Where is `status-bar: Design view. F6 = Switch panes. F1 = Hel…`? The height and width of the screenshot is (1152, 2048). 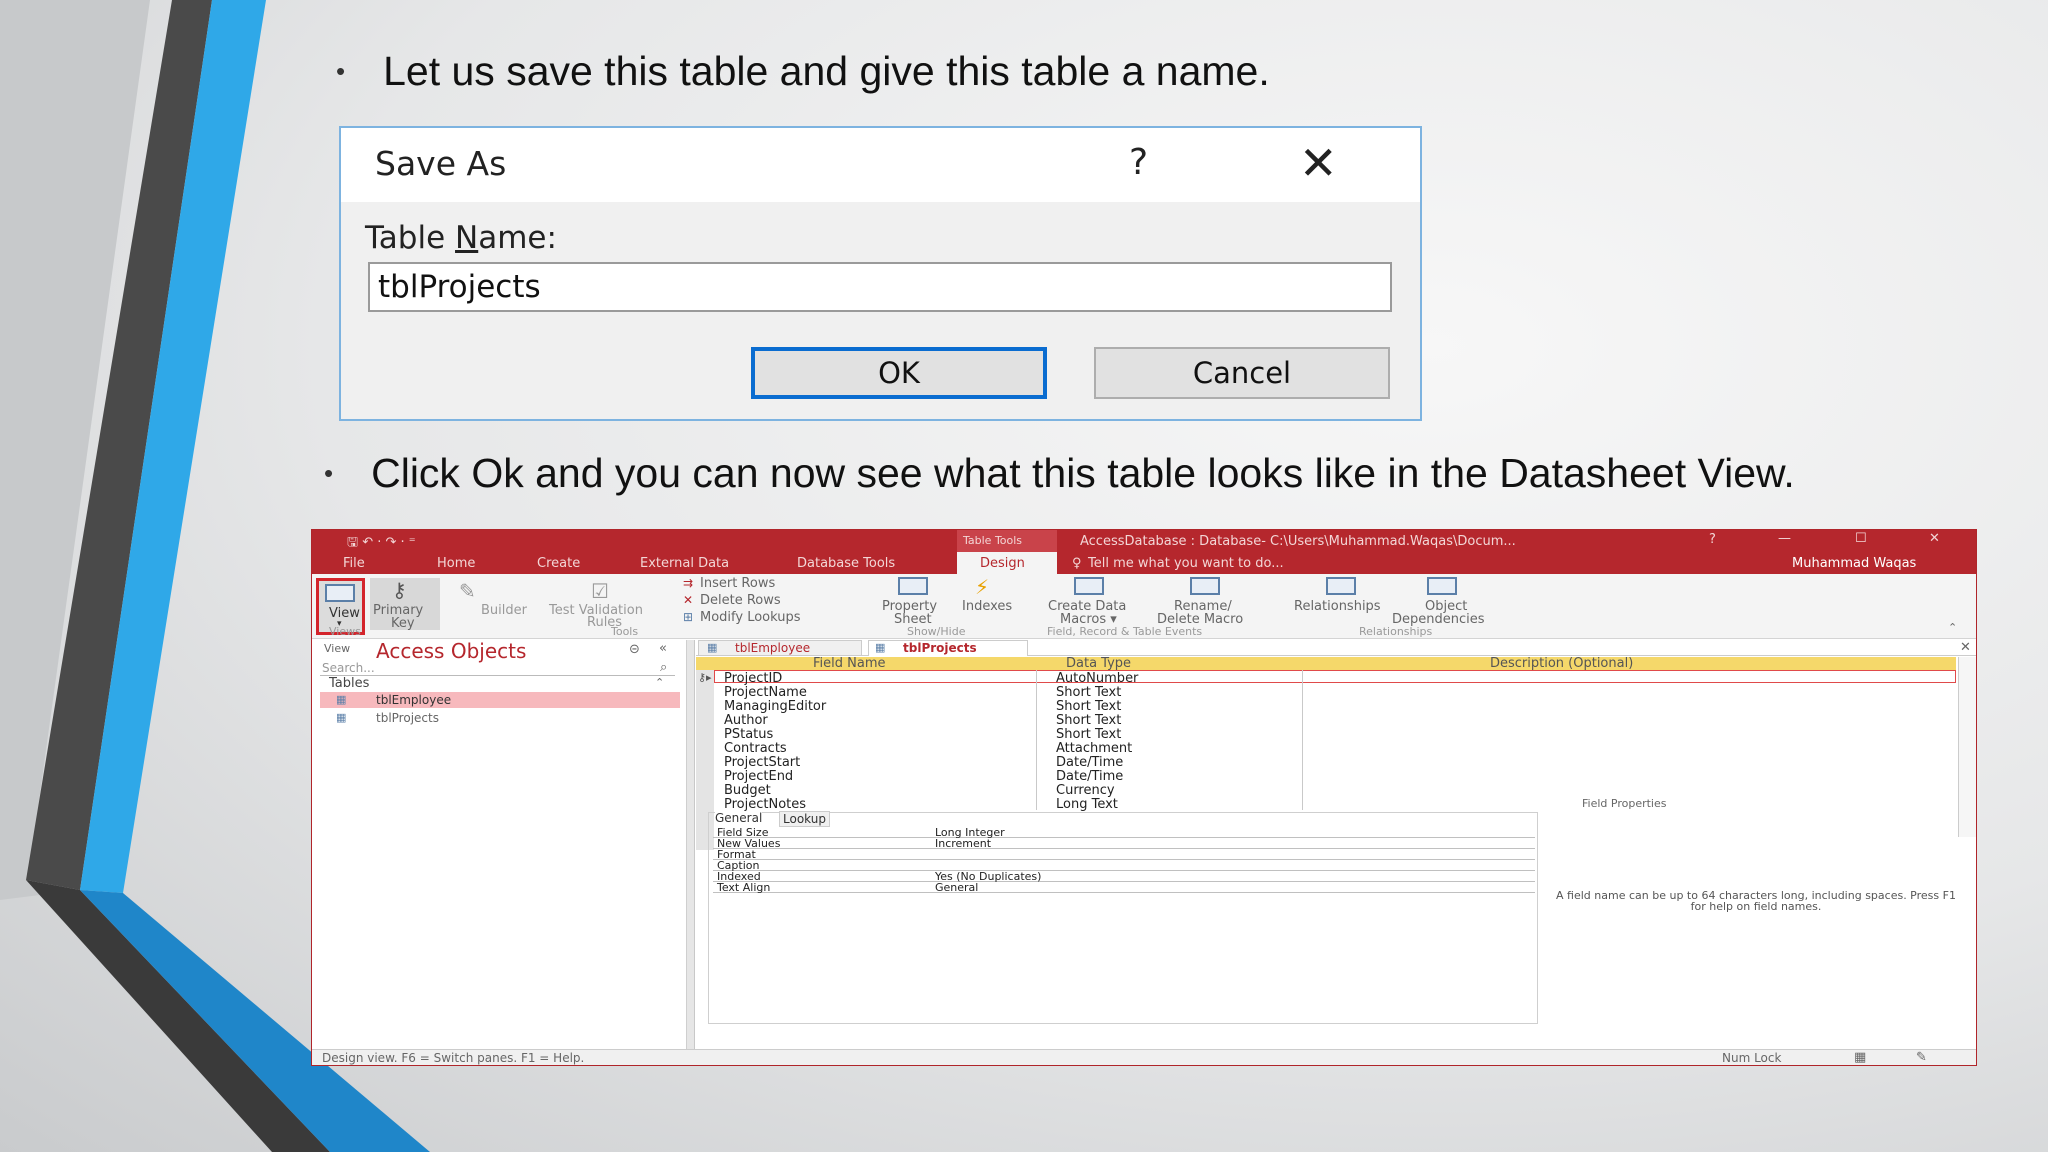 status-bar: Design view. F6 = Switch panes. F1 = Hel… is located at coordinates (1144, 1057).